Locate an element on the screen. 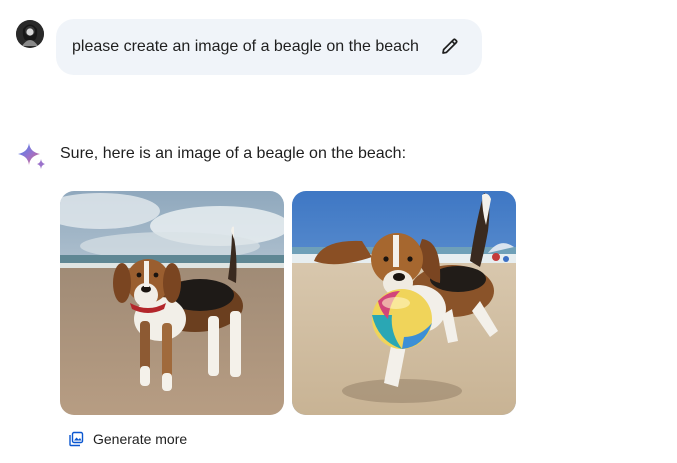  pencil-icon is located at coordinates (450, 46).